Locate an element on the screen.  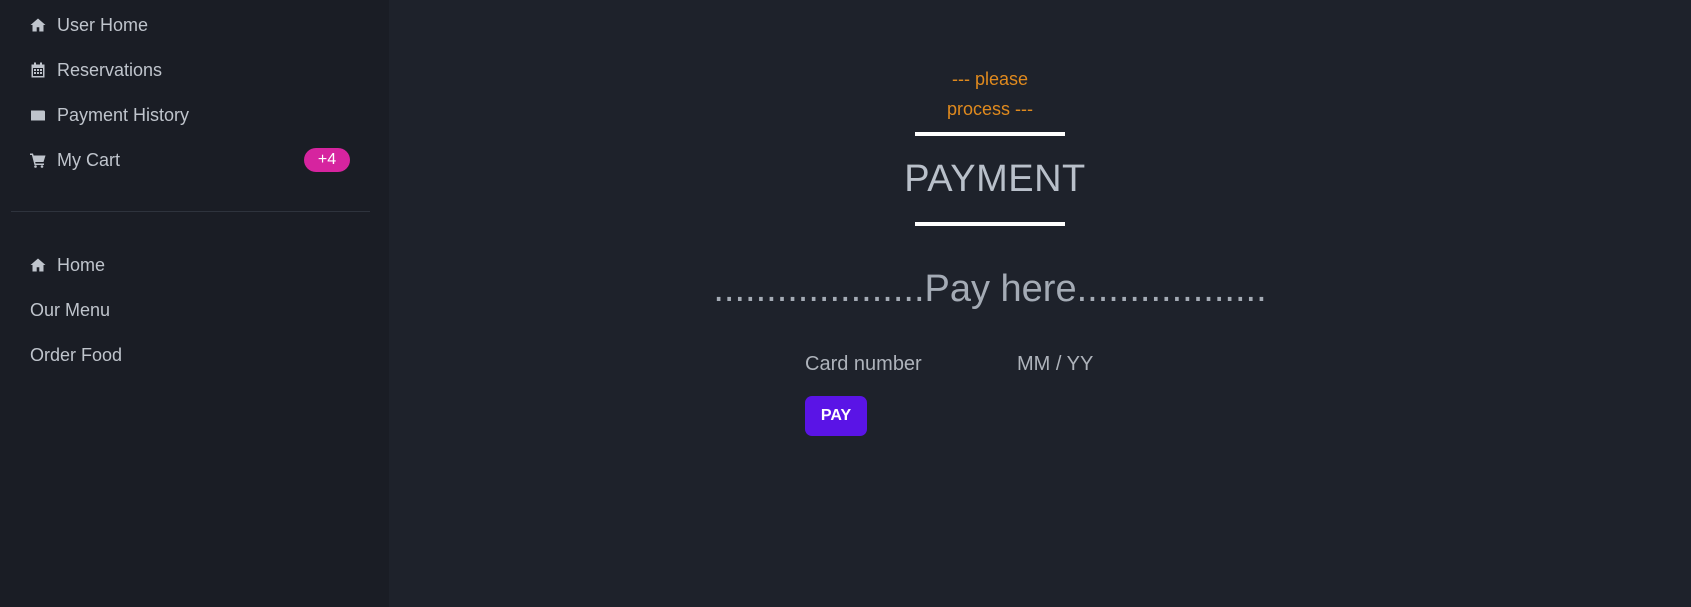
sidebar-item-our-menu: Our Menu is located at coordinates (70, 310).